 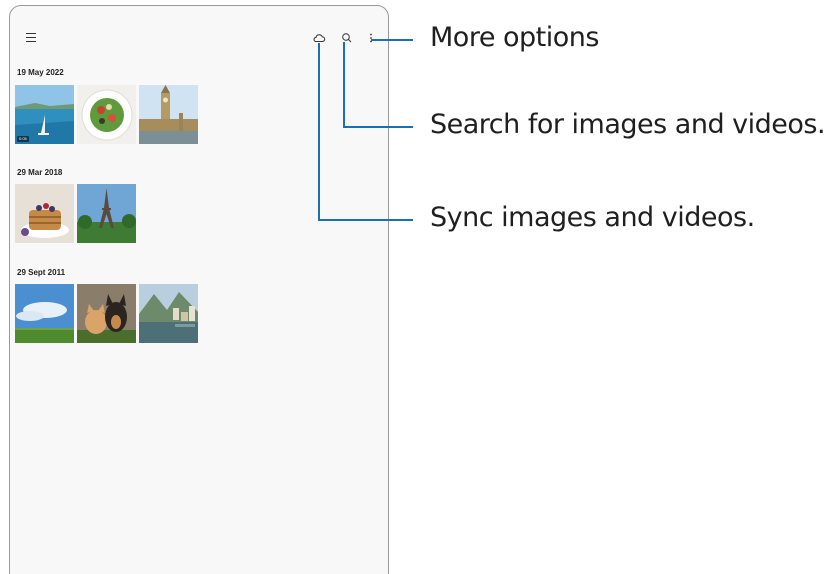 What do you see at coordinates (168, 313) in the screenshot?
I see `thumbnail-lakeside-village` at bounding box center [168, 313].